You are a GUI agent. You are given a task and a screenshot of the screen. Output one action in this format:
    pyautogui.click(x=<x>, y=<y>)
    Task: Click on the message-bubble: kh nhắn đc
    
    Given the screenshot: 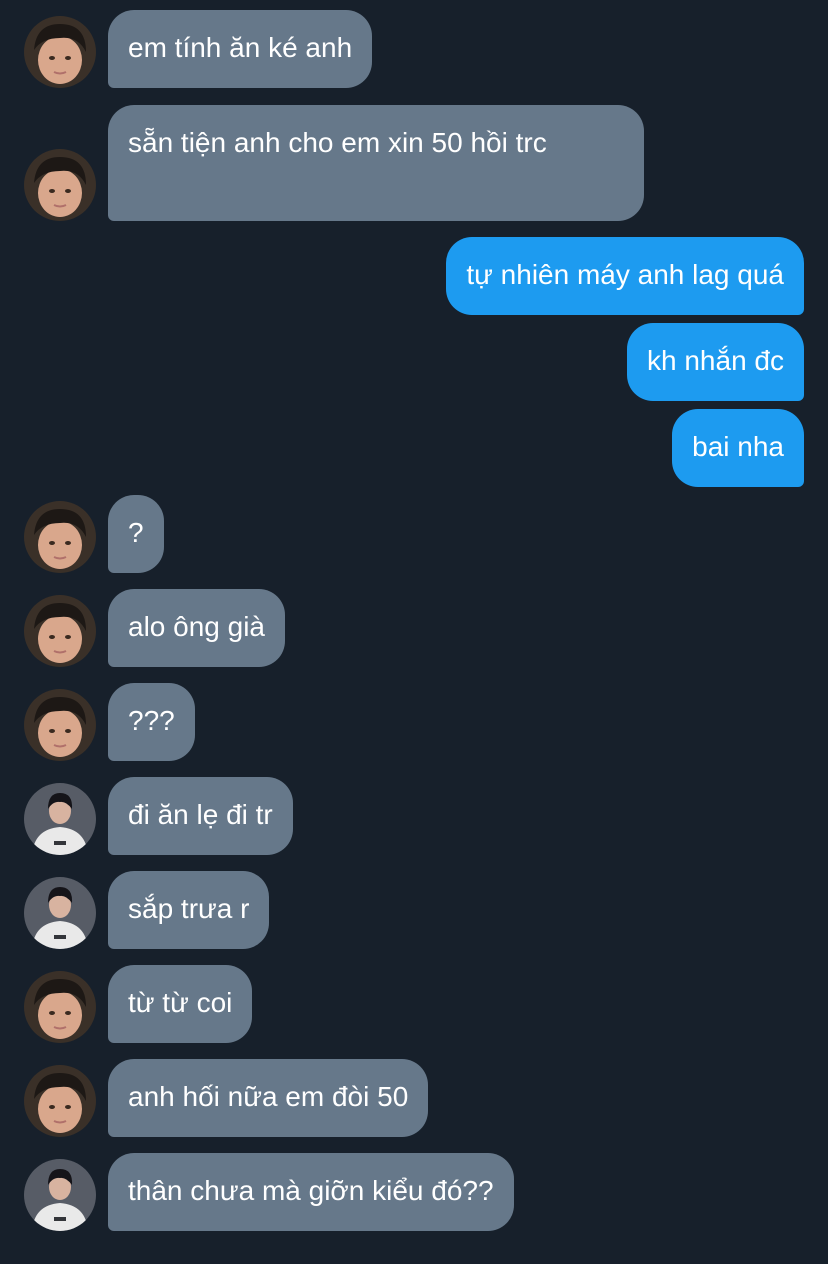 What is the action you would take?
    pyautogui.click(x=715, y=362)
    